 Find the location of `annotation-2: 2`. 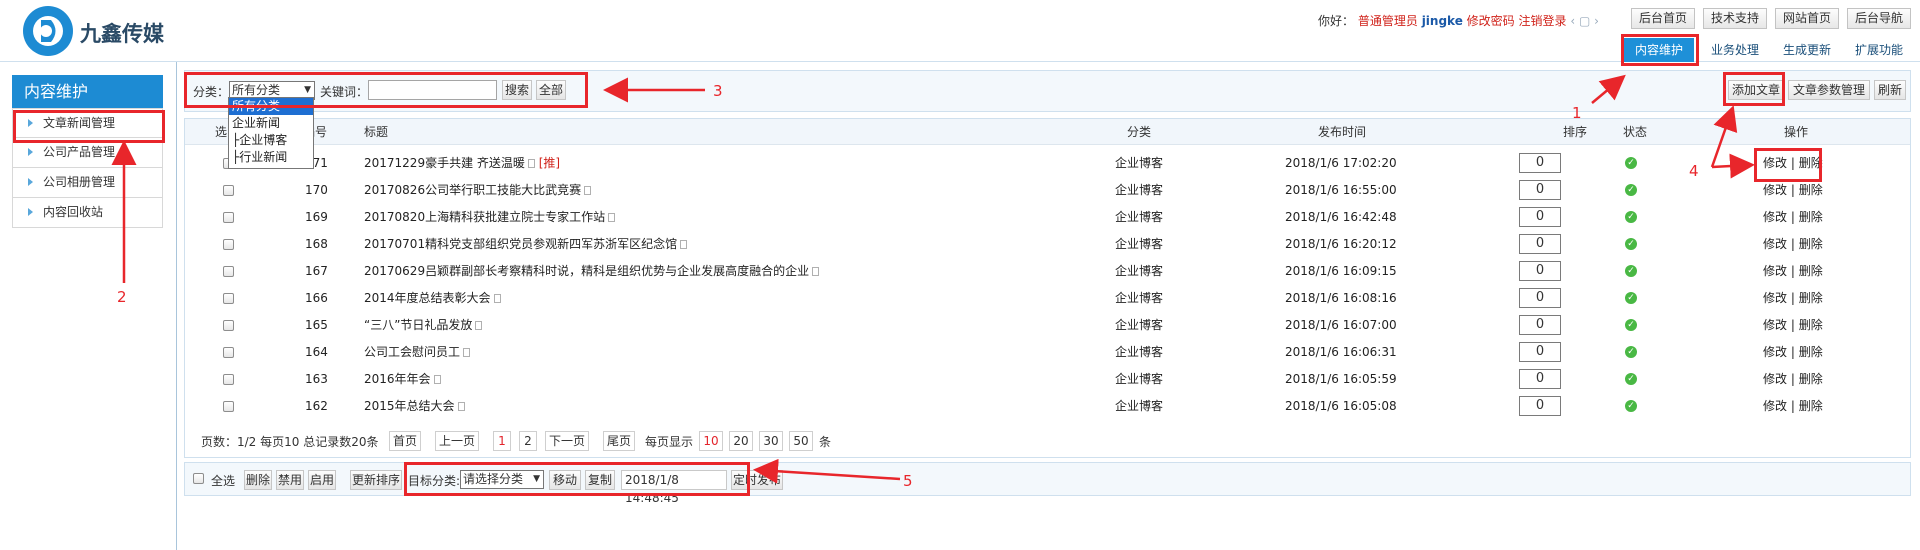

annotation-2: 2 is located at coordinates (122, 297).